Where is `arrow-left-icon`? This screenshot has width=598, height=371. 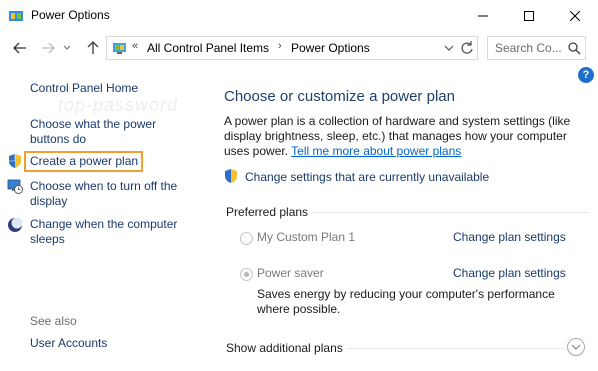
arrow-left-icon is located at coordinates (19, 48).